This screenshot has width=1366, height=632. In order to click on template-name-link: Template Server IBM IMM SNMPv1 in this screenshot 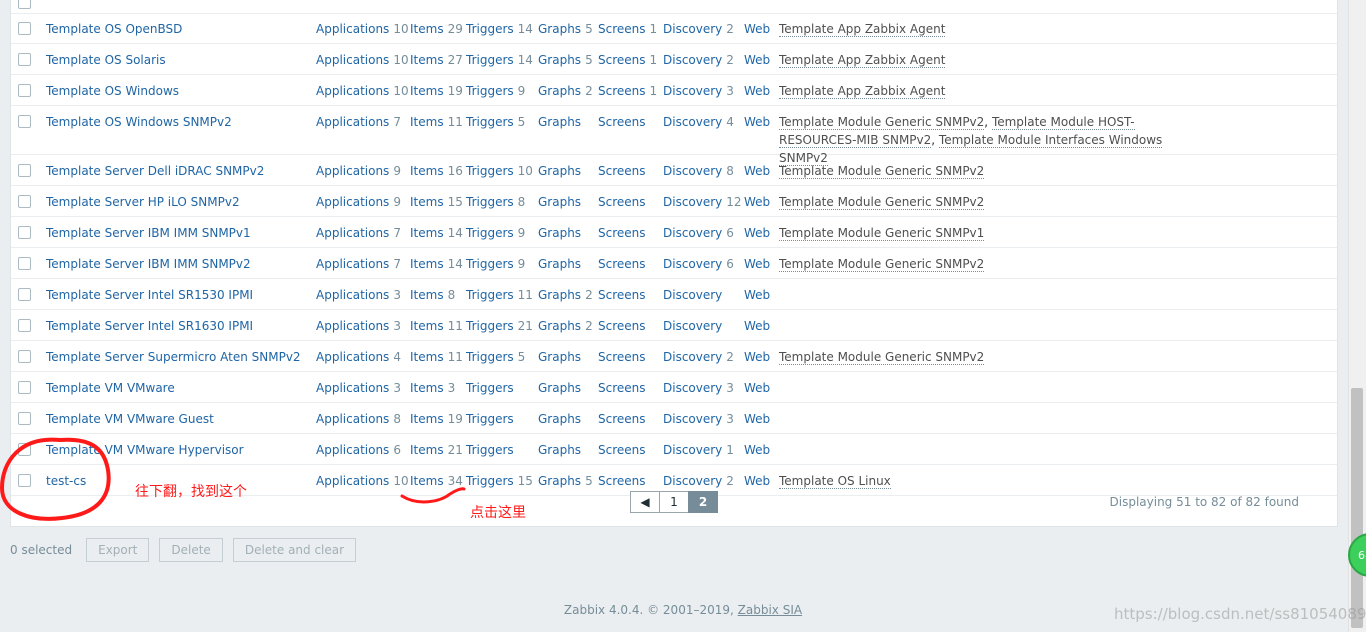, I will do `click(148, 233)`.